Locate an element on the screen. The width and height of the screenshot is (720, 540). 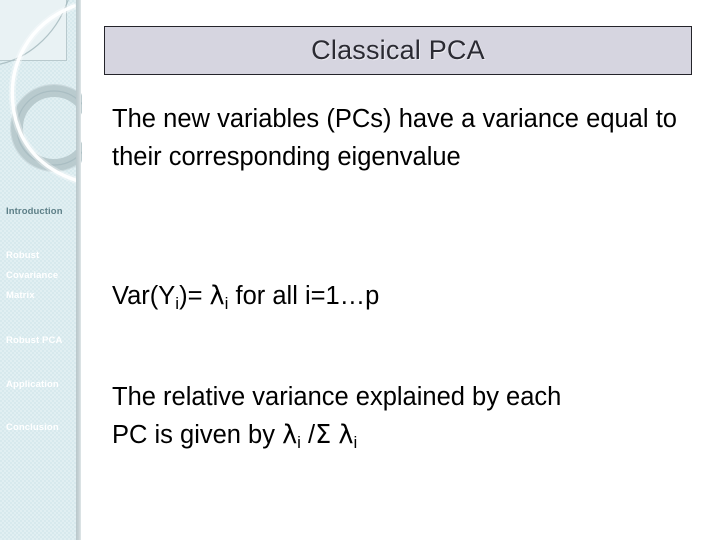
sidebar-item-label: Robust PCA is located at coordinates (34, 340).